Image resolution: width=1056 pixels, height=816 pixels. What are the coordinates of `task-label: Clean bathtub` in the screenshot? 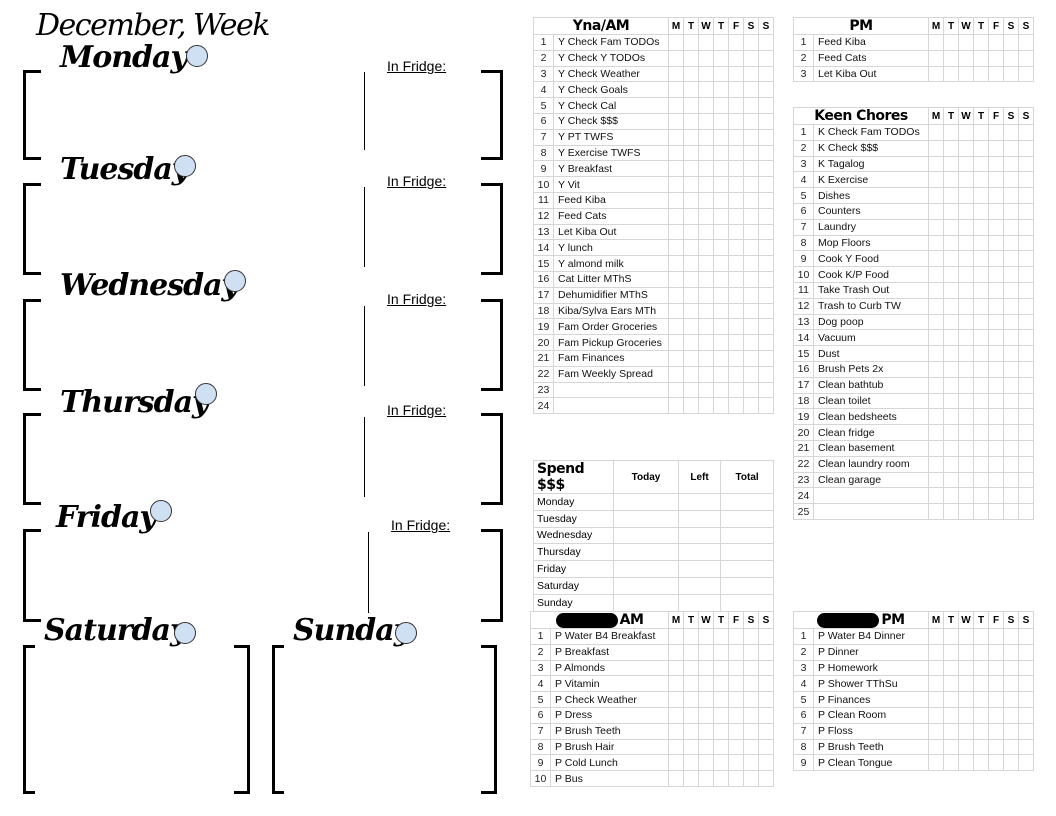 It's located at (871, 385).